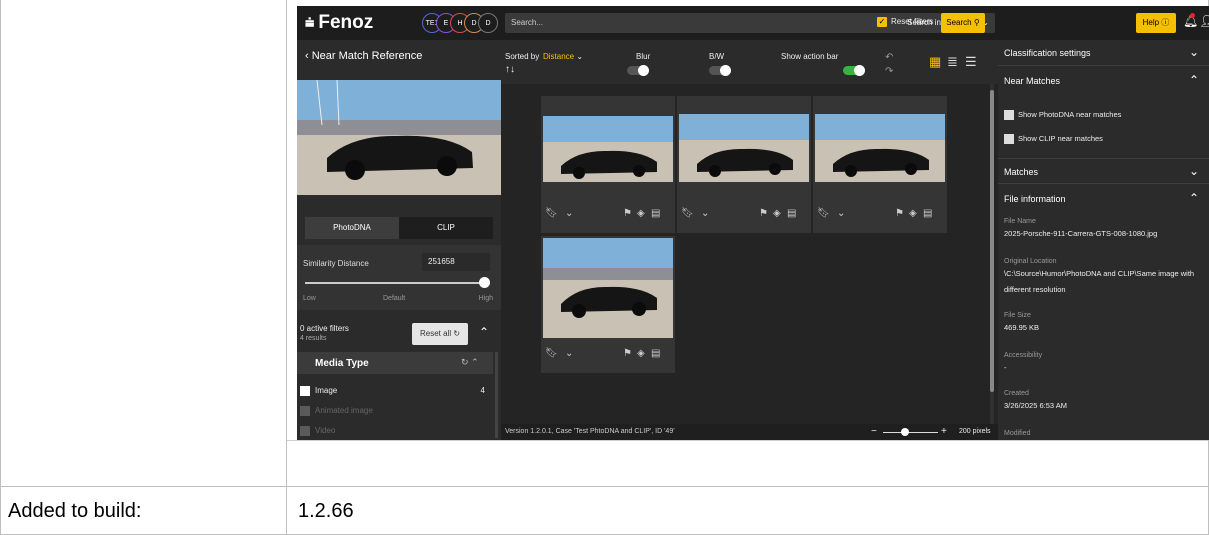 Image resolution: width=1209 pixels, height=535 pixels. I want to click on zoom-value: 200 pixels, so click(975, 431).